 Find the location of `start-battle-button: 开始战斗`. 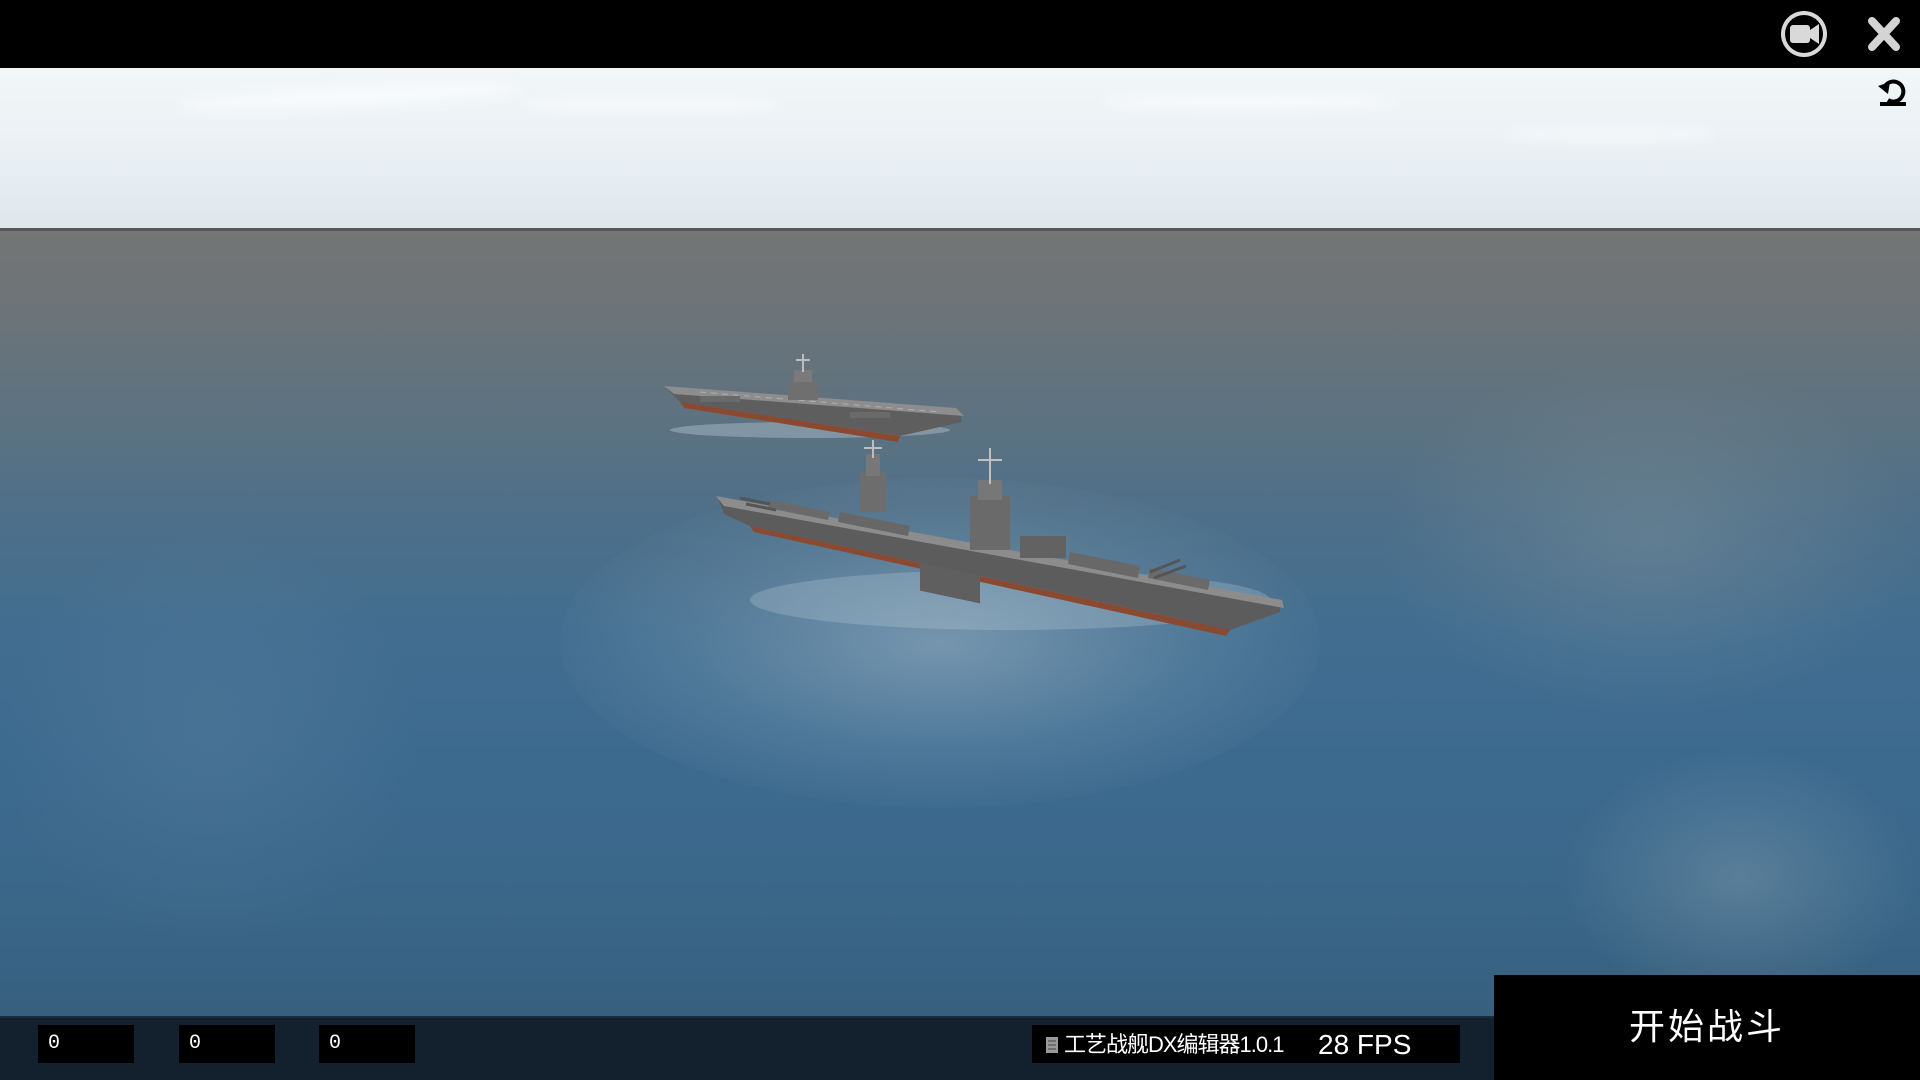

start-battle-button: 开始战斗 is located at coordinates (1707, 1027).